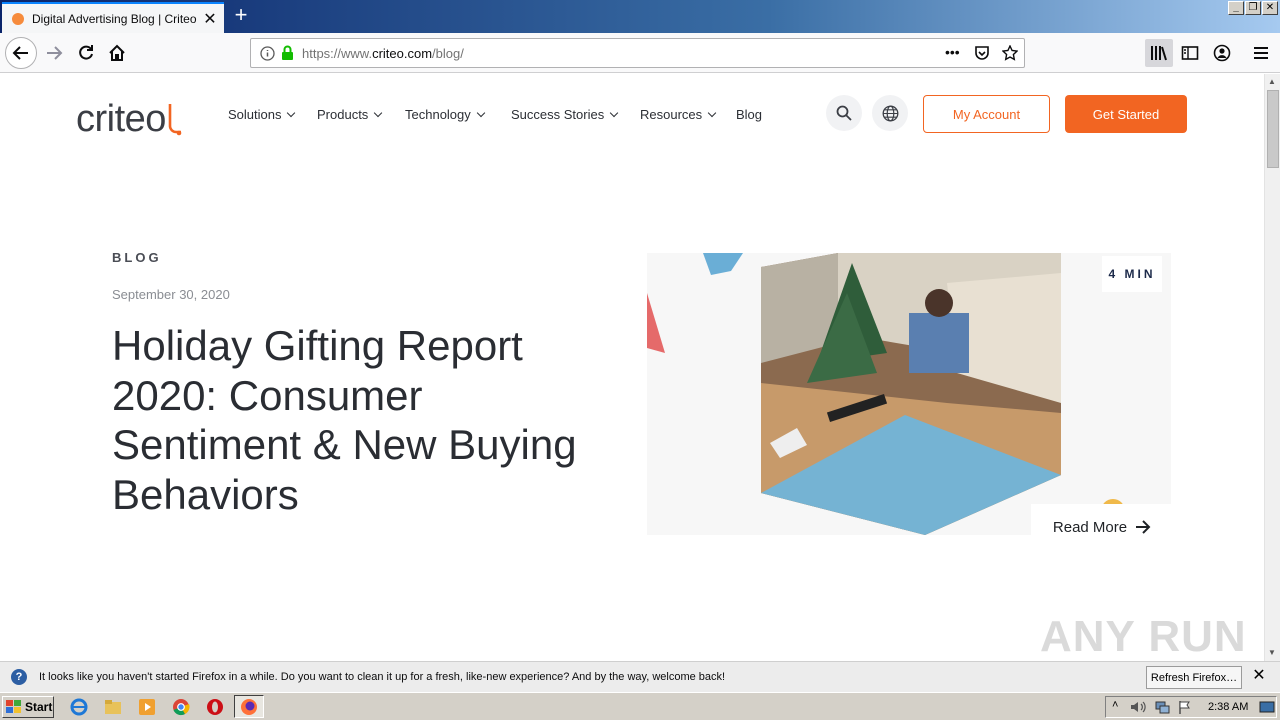 The image size is (1280, 720). I want to click on sidebar-button, so click(1190, 53).